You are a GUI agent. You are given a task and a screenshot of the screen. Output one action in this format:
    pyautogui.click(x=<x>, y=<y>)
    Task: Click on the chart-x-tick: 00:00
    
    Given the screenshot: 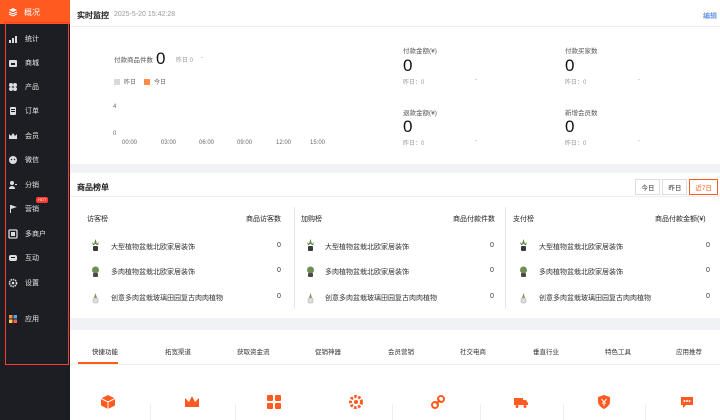 What is the action you would take?
    pyautogui.click(x=130, y=143)
    